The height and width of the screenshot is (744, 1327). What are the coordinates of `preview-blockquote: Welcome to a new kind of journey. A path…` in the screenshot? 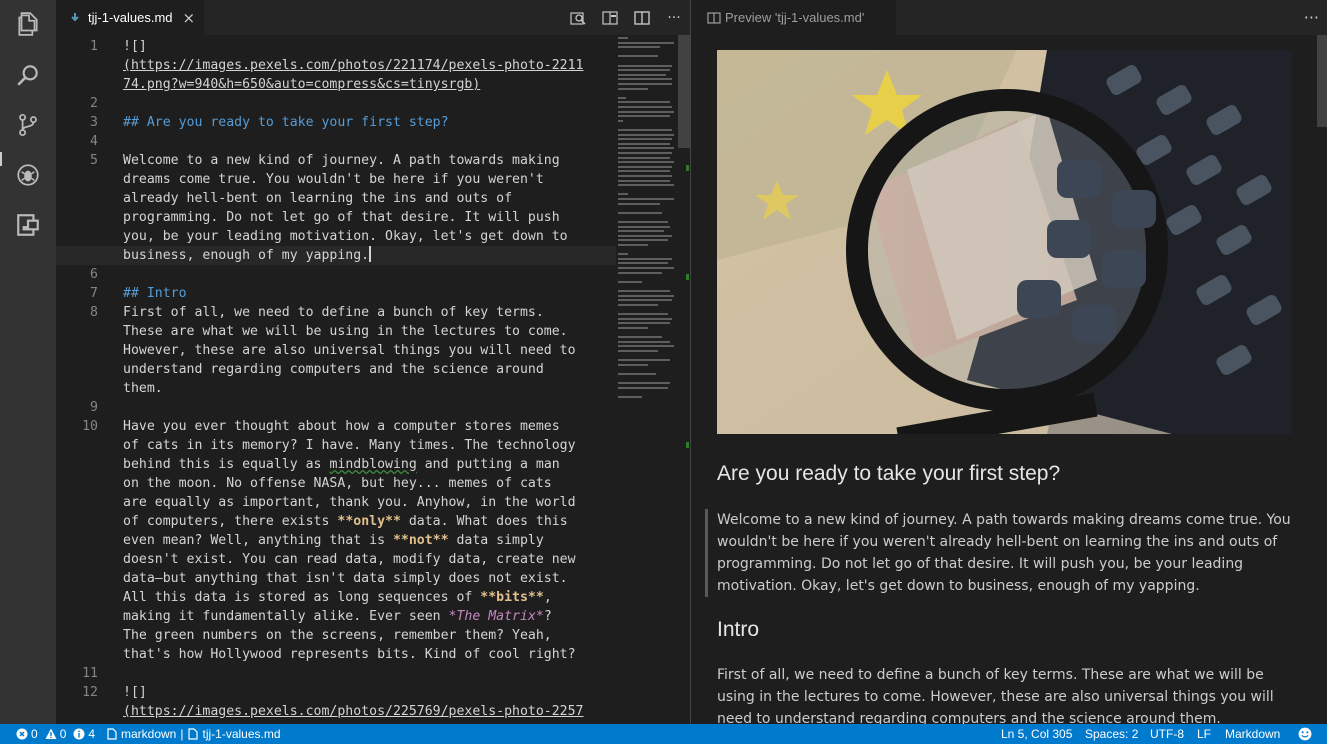 It's located at (1006, 553).